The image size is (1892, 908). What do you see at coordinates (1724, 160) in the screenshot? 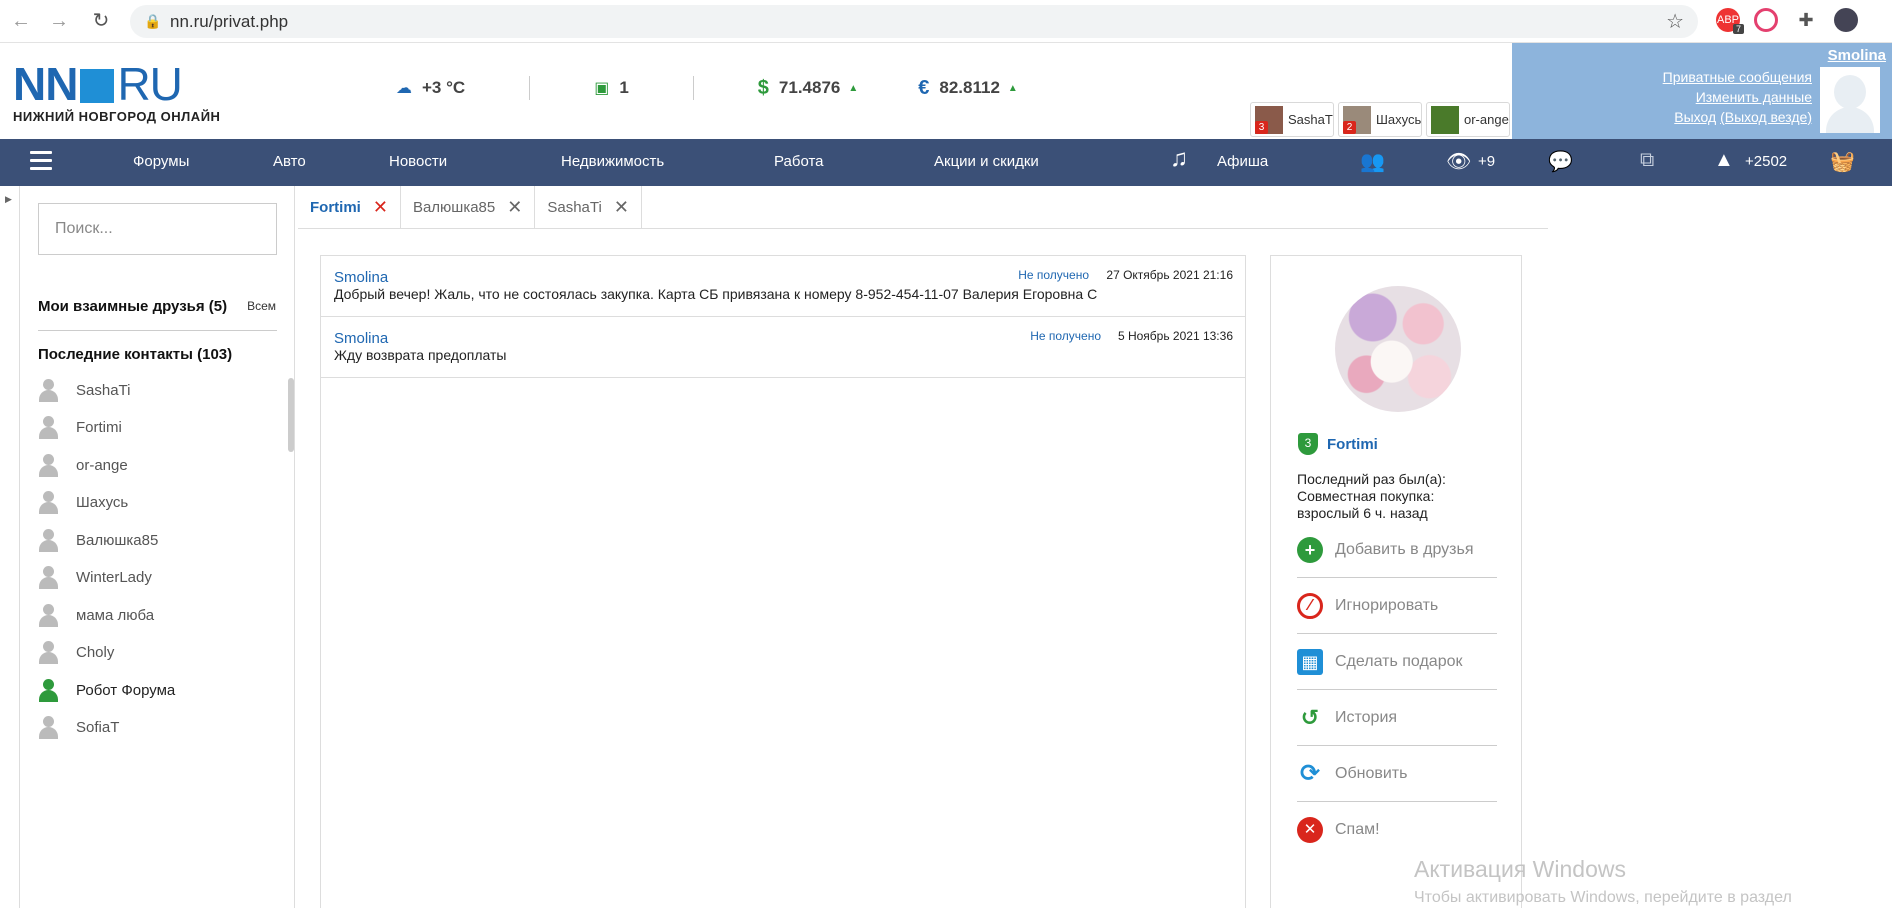
I see `rating-arrow-icon: ▲` at bounding box center [1724, 160].